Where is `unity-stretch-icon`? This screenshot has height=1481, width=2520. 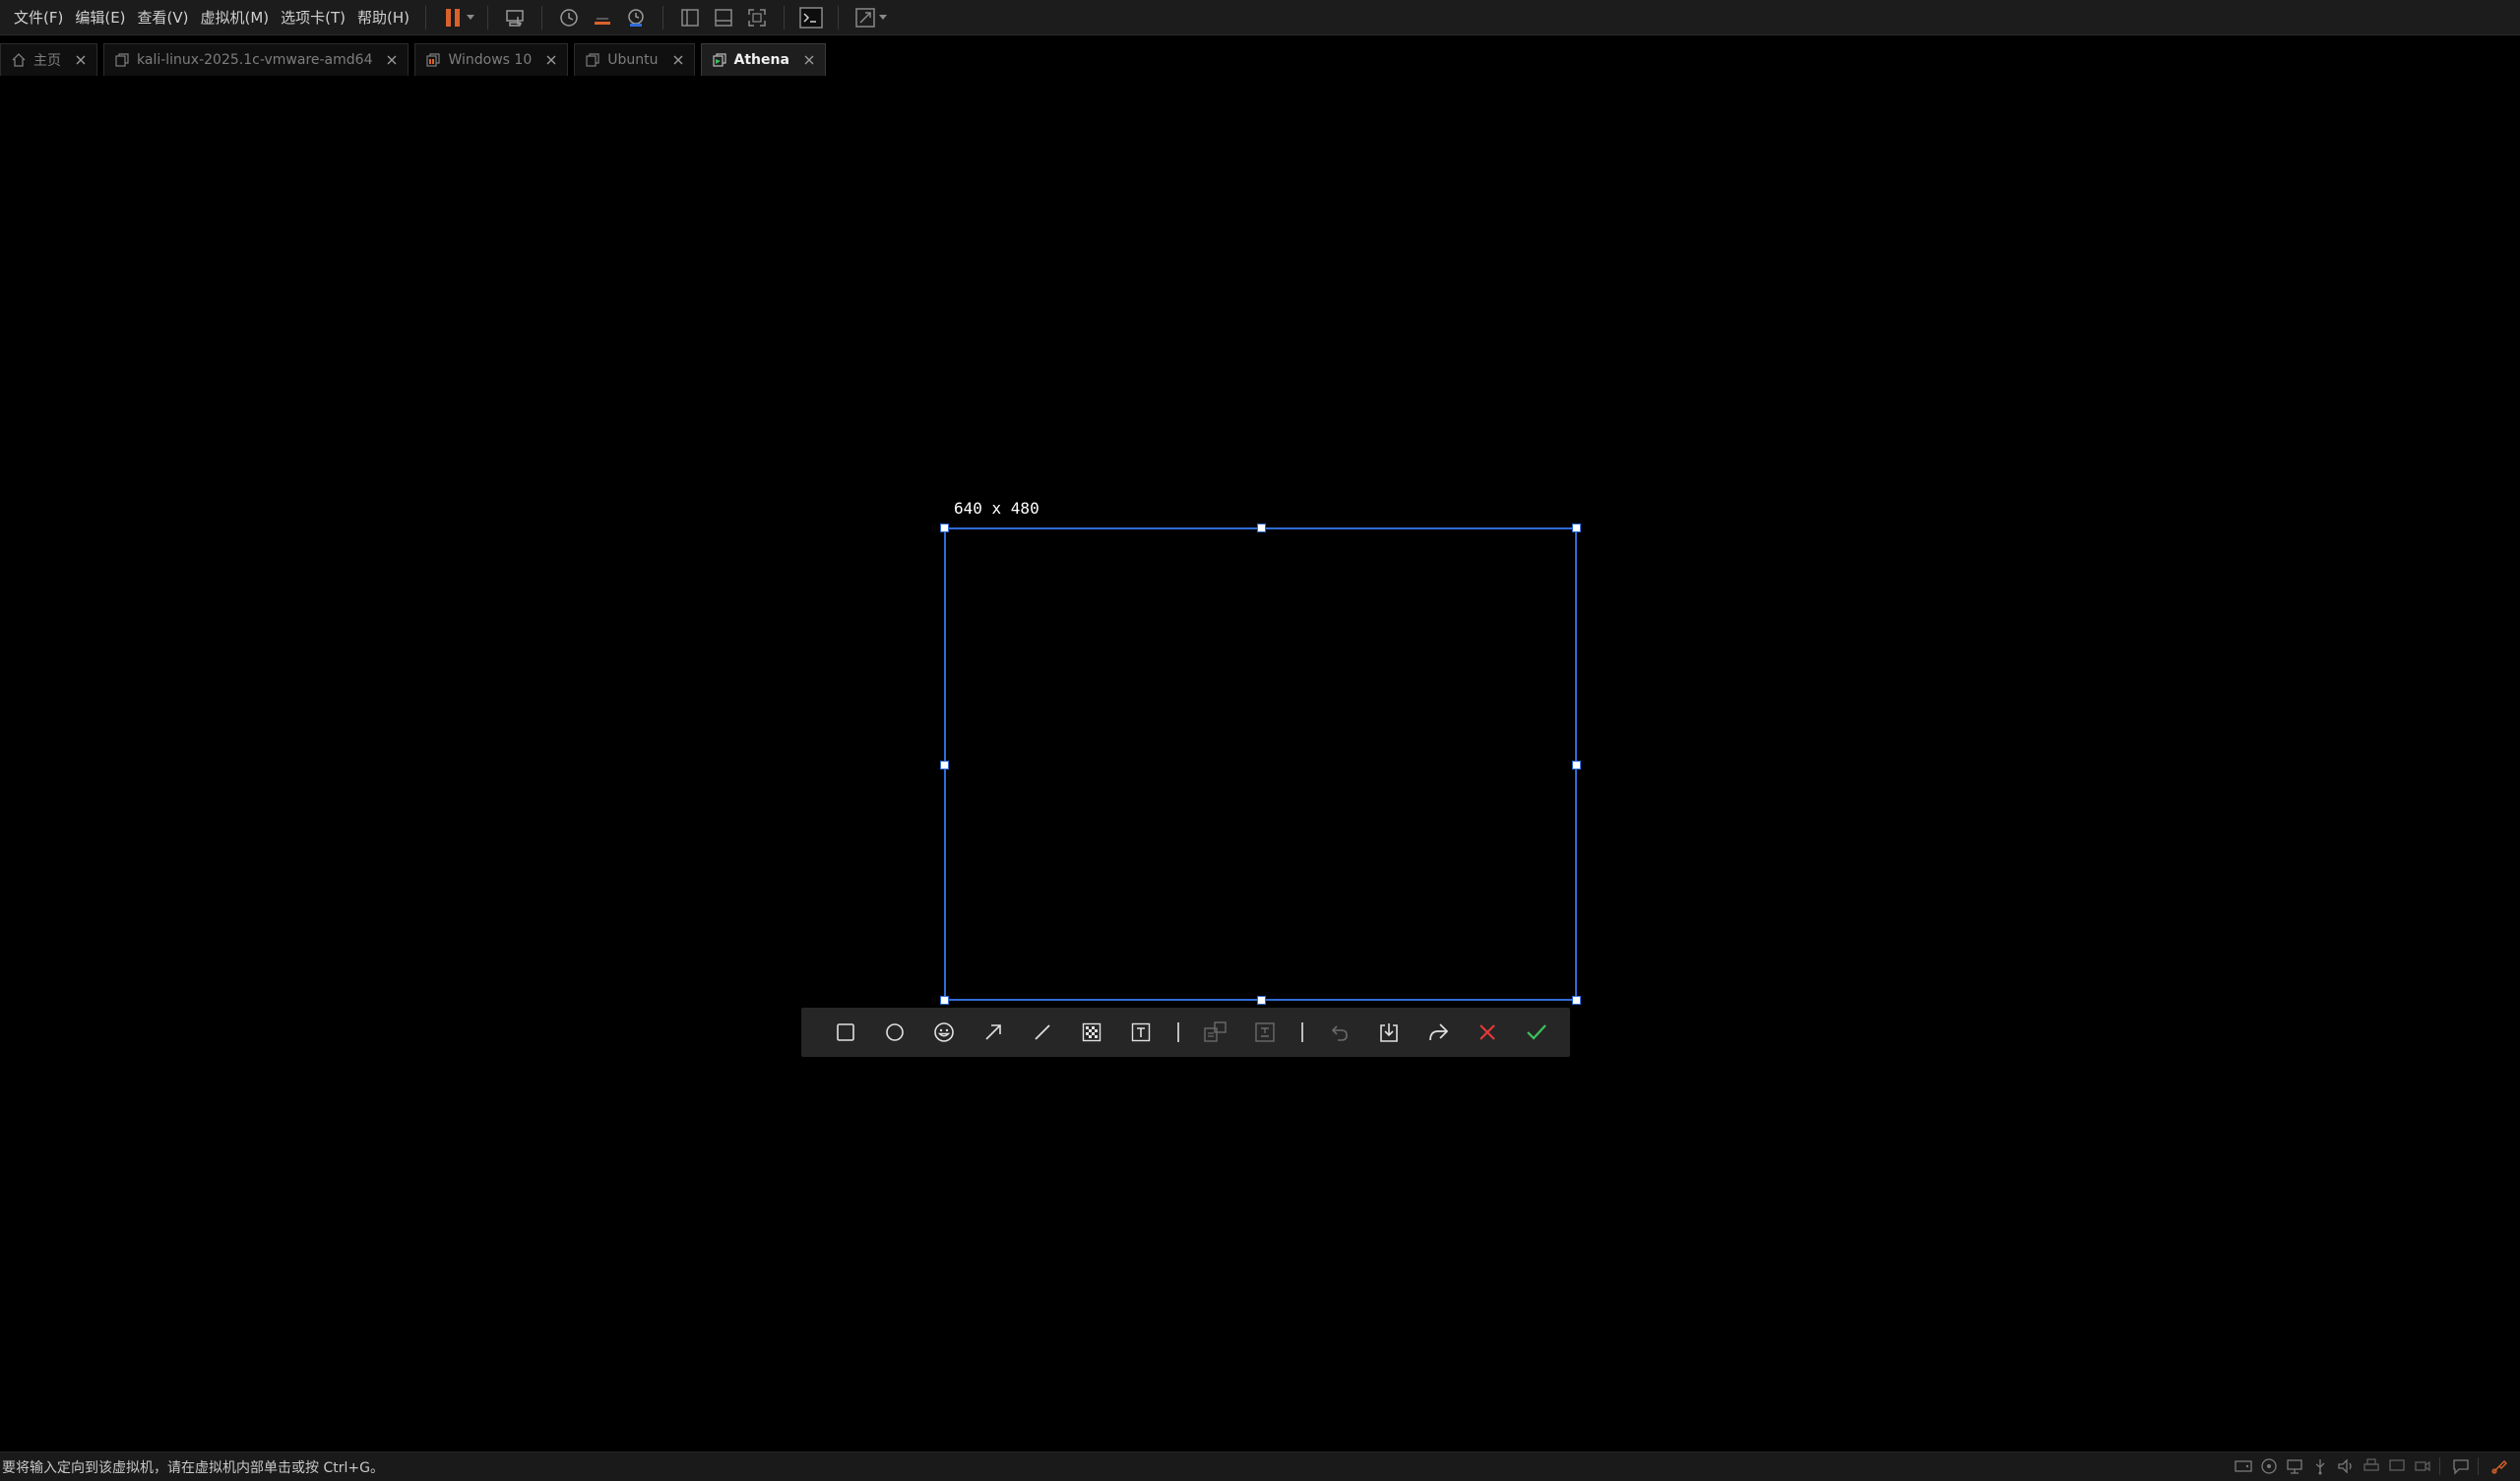
unity-stretch-icon is located at coordinates (865, 17).